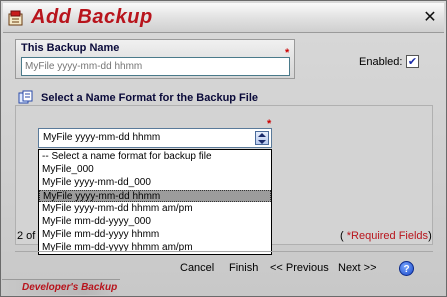  Describe the element at coordinates (381, 62) in the screenshot. I see `enabled-label: Enabled:` at that location.